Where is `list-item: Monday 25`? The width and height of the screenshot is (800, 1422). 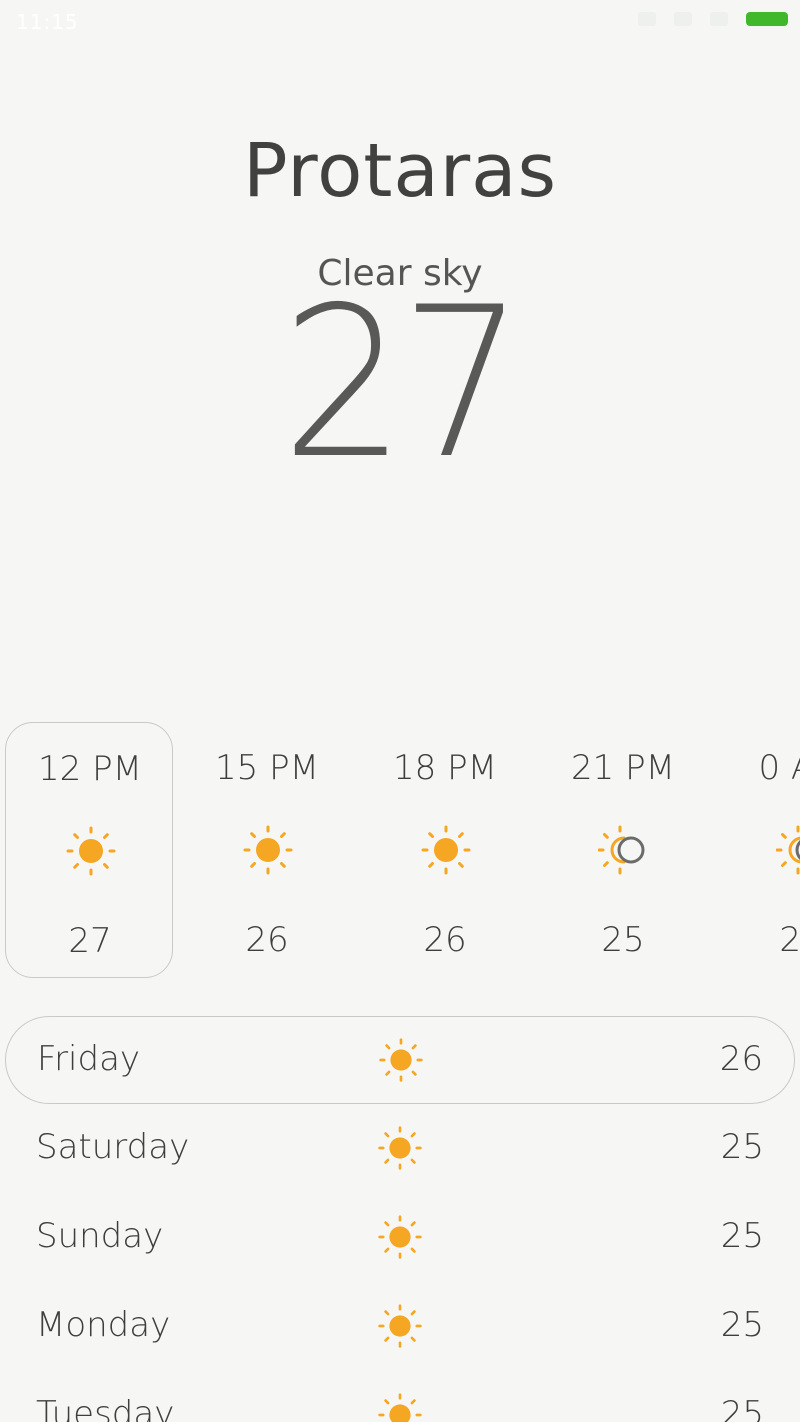
list-item: Monday 25 is located at coordinates (400, 1327).